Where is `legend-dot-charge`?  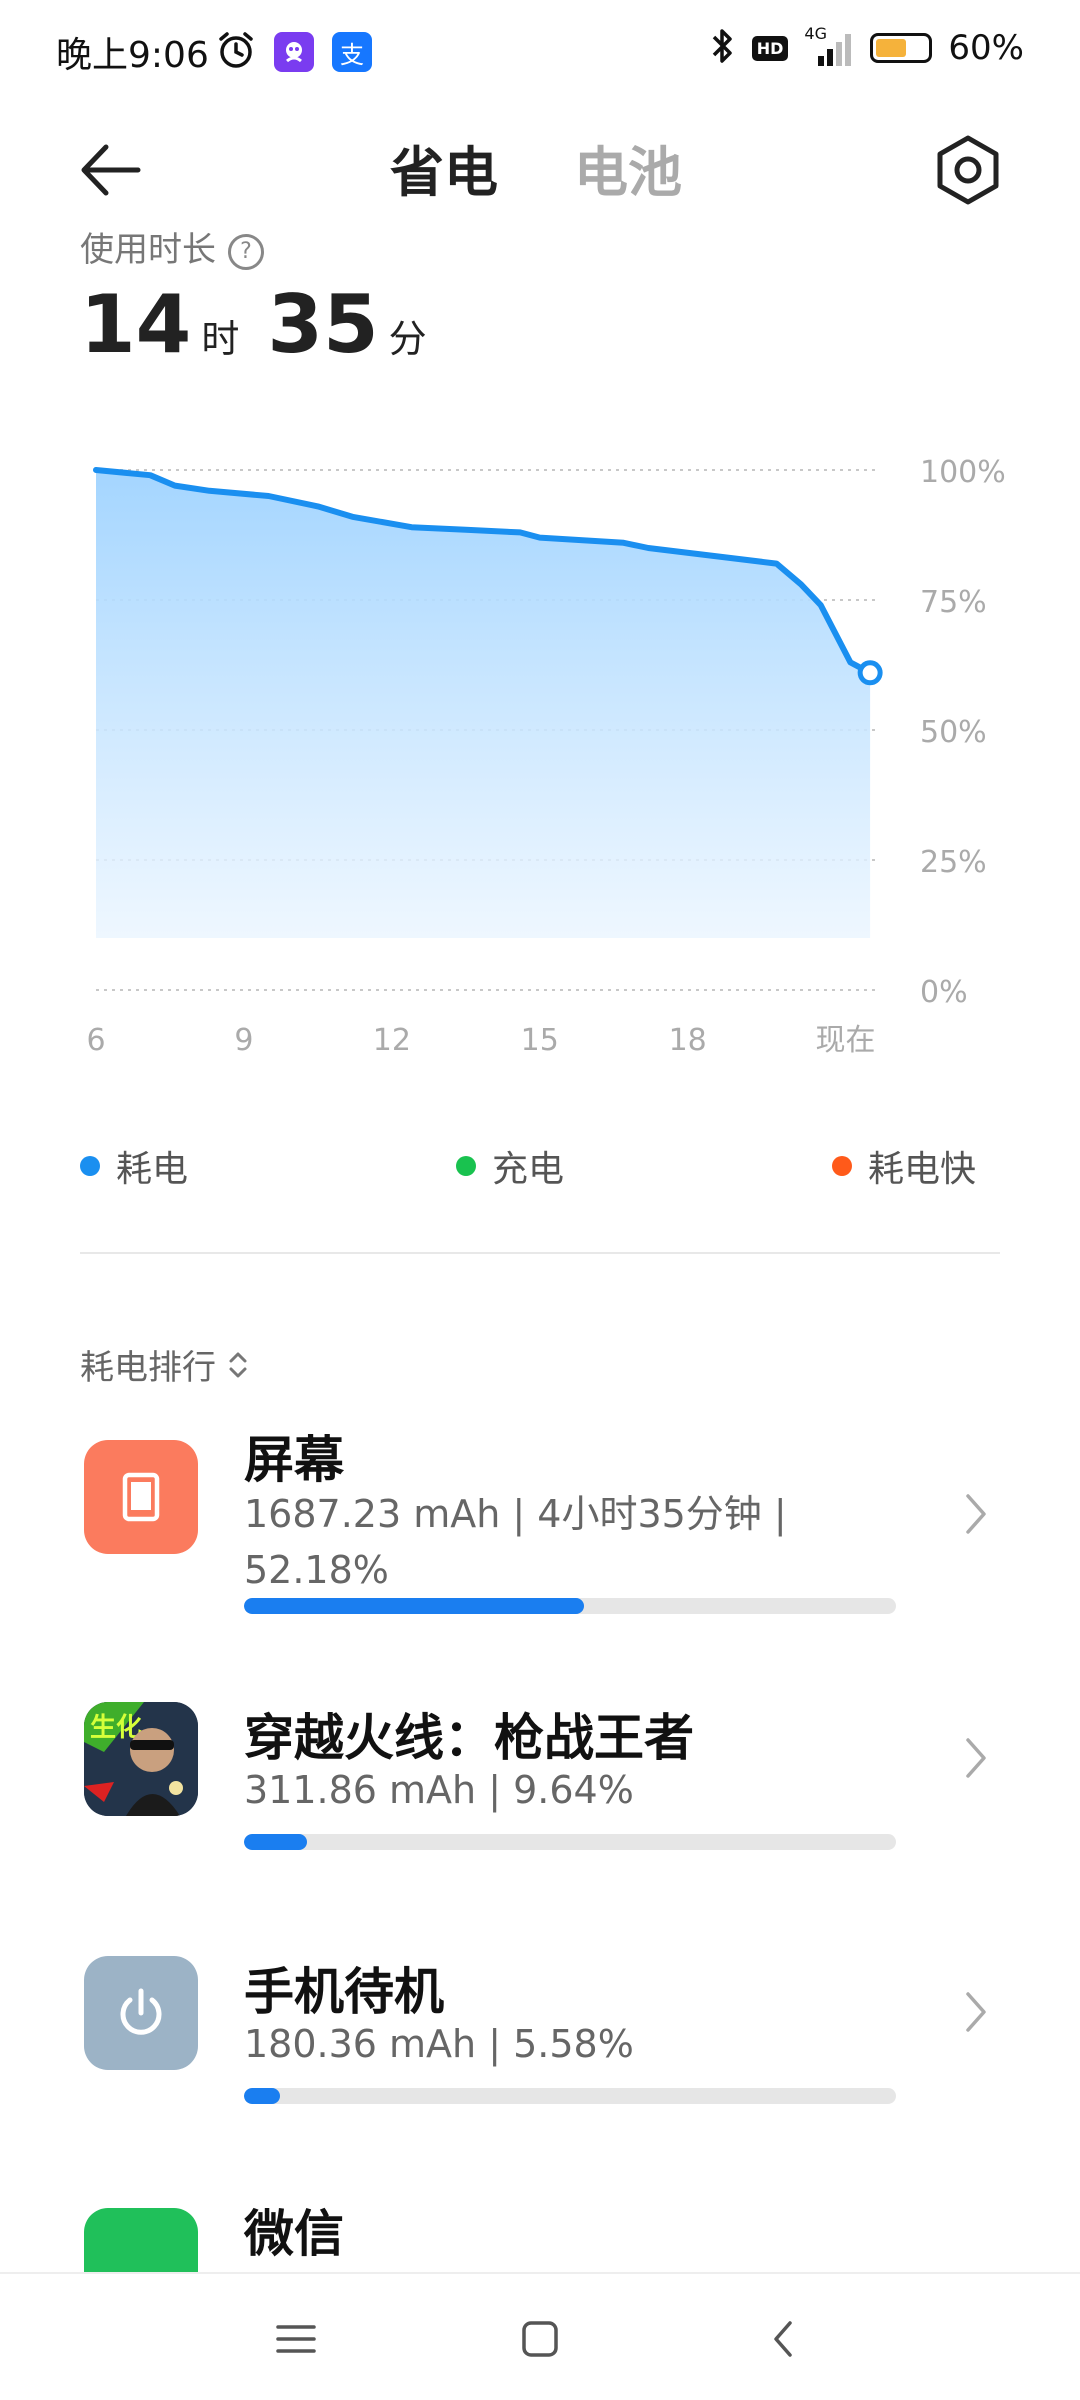
legend-dot-charge is located at coordinates (466, 1166).